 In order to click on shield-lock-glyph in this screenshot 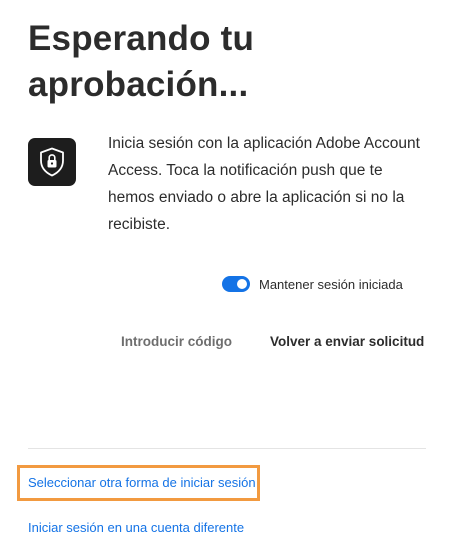, I will do `click(52, 162)`.